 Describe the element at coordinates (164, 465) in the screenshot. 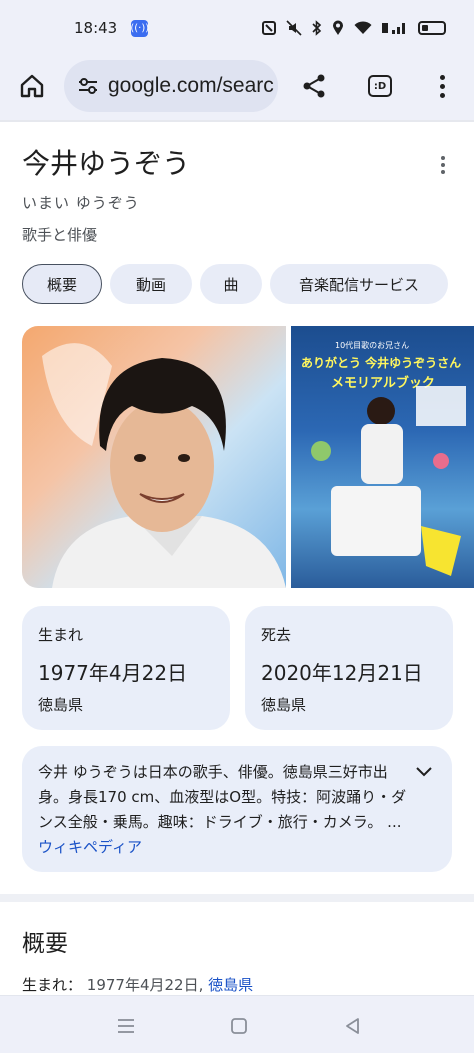

I see `portrait-illustration` at that location.